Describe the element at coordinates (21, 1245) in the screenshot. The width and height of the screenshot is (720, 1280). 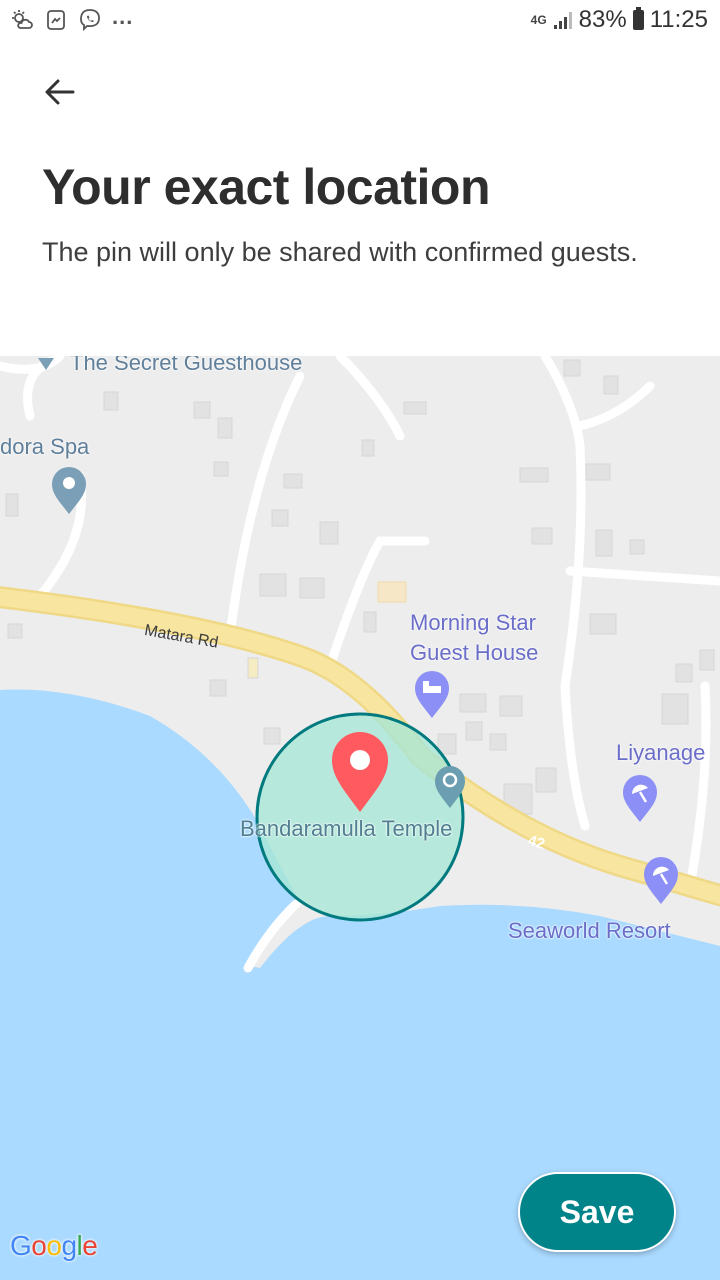
I see `google-letter-g1: G` at that location.